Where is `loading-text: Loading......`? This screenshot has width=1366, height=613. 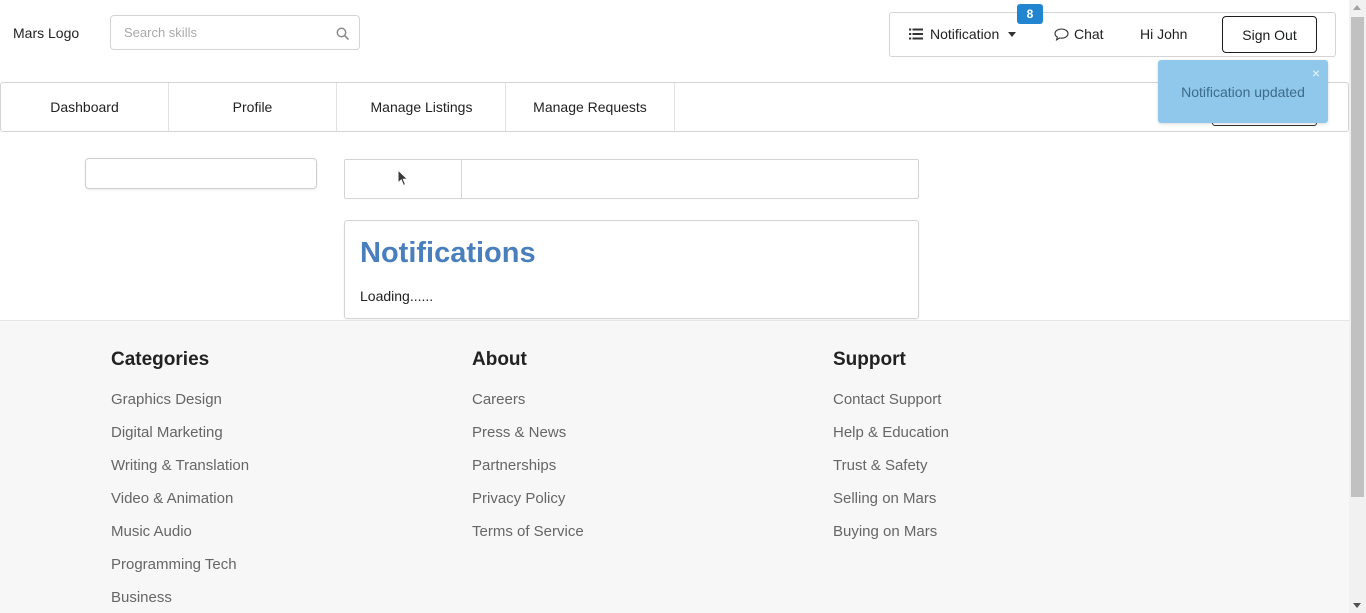
loading-text: Loading...... is located at coordinates (397, 296).